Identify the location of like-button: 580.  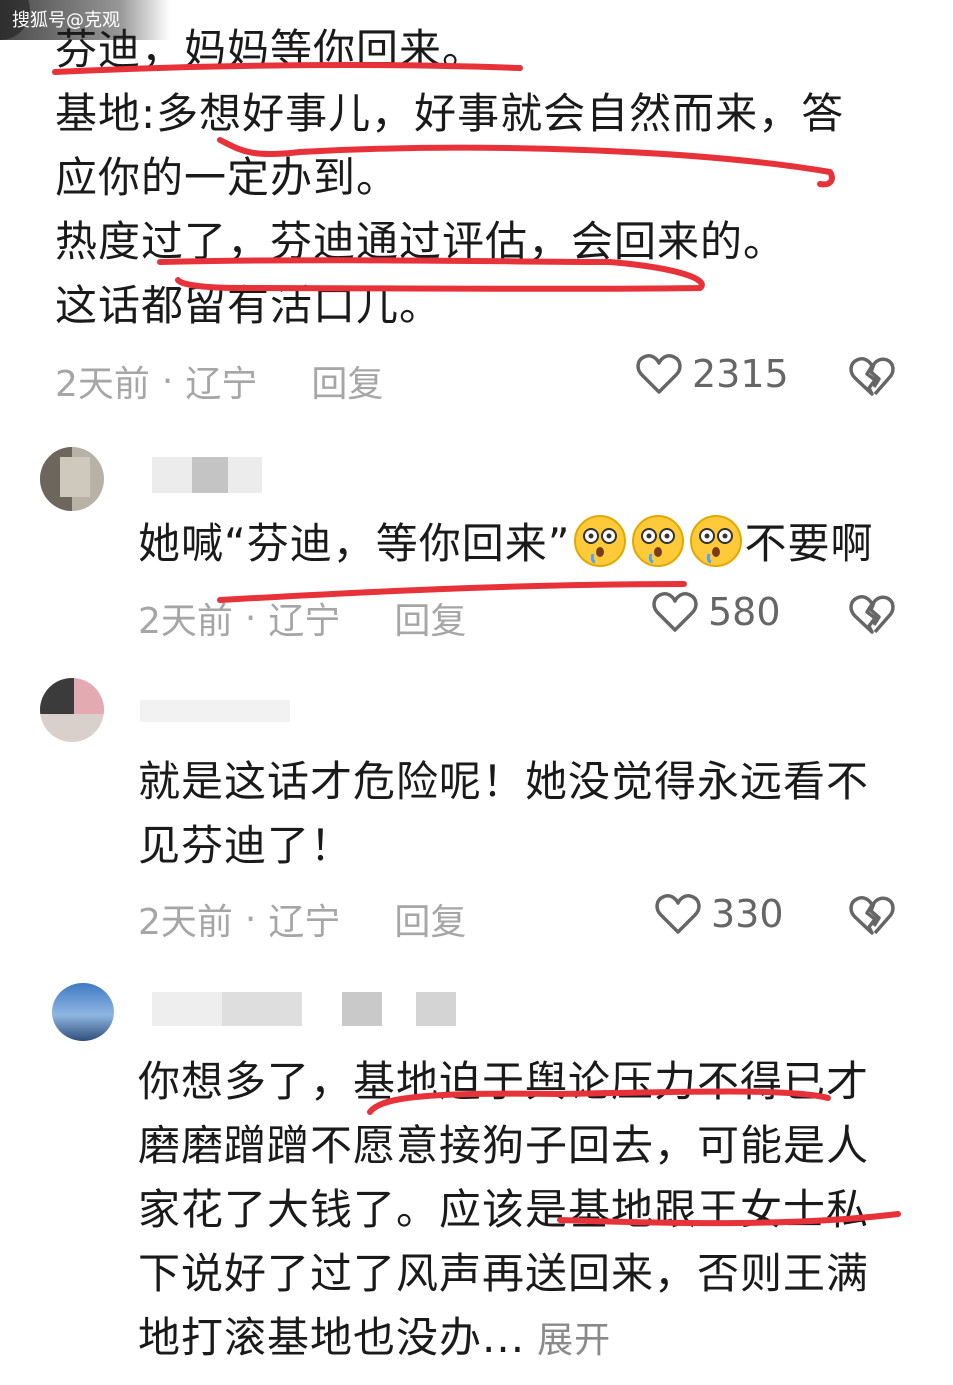
(716, 612).